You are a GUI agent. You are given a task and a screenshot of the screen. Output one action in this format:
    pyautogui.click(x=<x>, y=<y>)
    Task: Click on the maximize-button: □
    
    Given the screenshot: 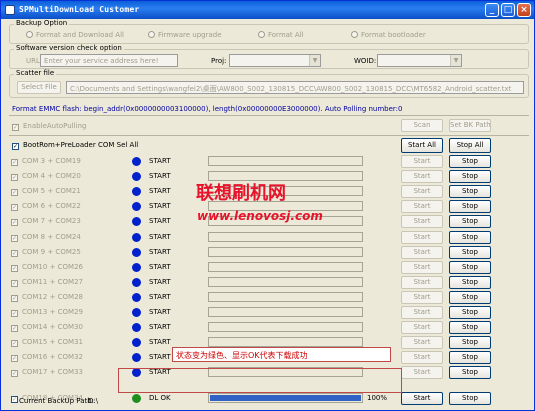 What is the action you would take?
    pyautogui.click(x=508, y=10)
    